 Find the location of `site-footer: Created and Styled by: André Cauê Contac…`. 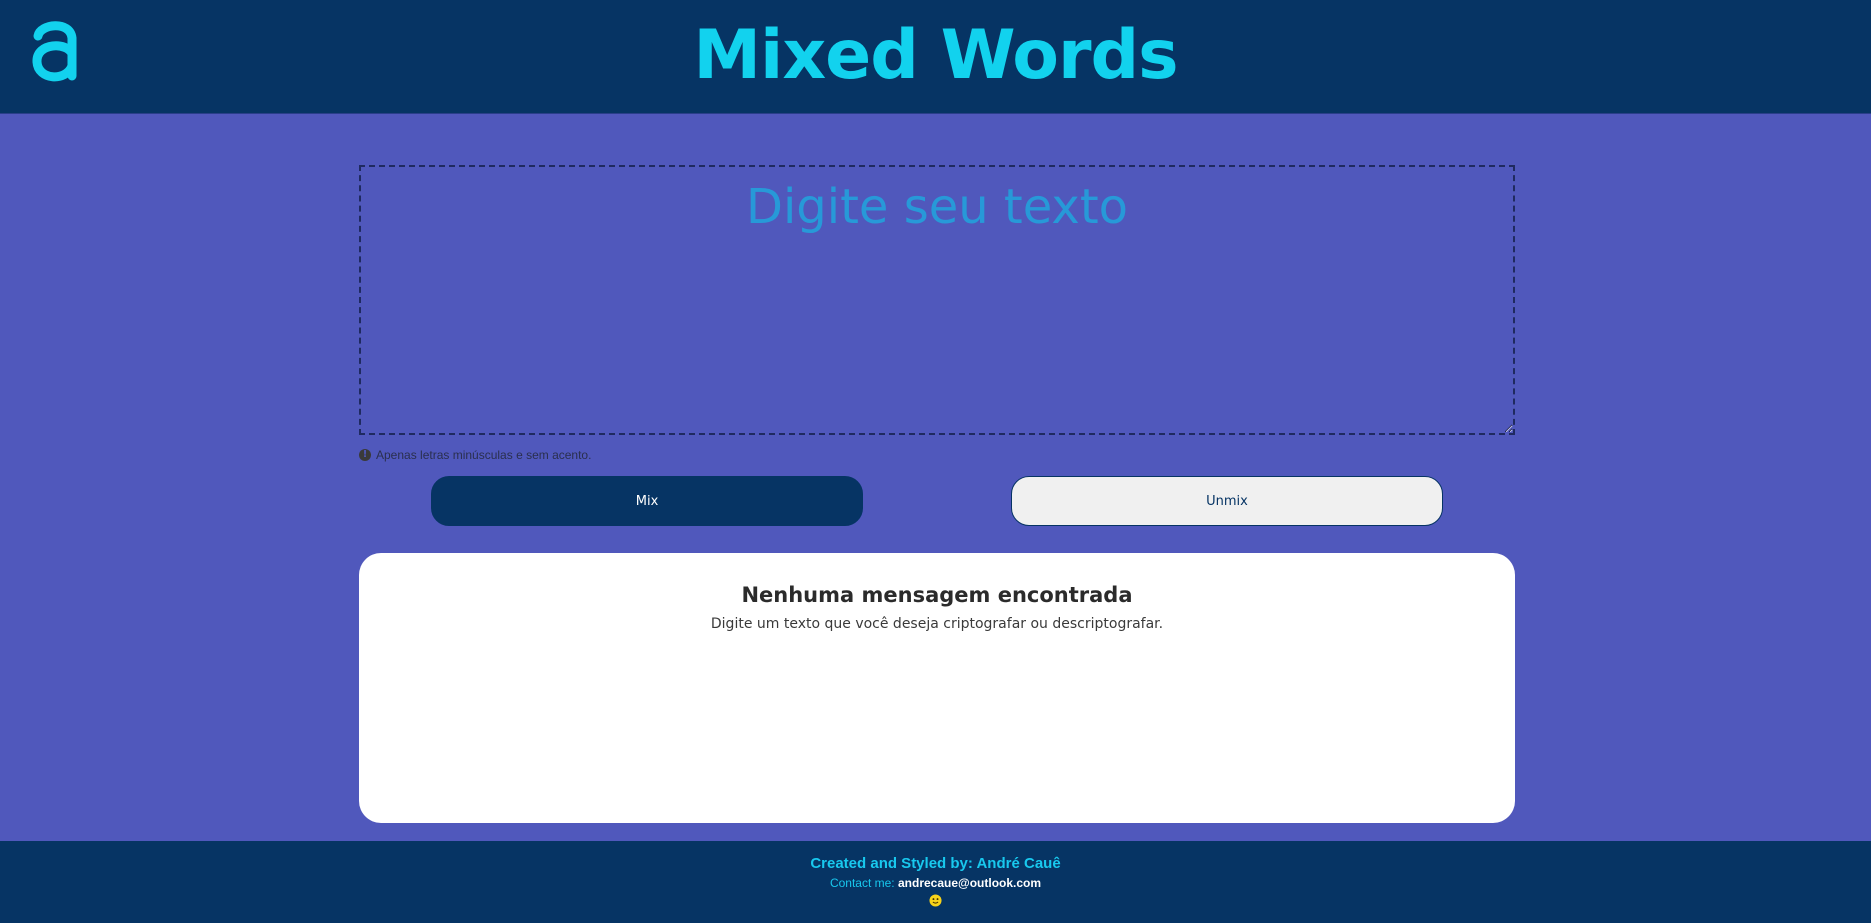

site-footer: Created and Styled by: André Cauê Contac… is located at coordinates (935, 882).